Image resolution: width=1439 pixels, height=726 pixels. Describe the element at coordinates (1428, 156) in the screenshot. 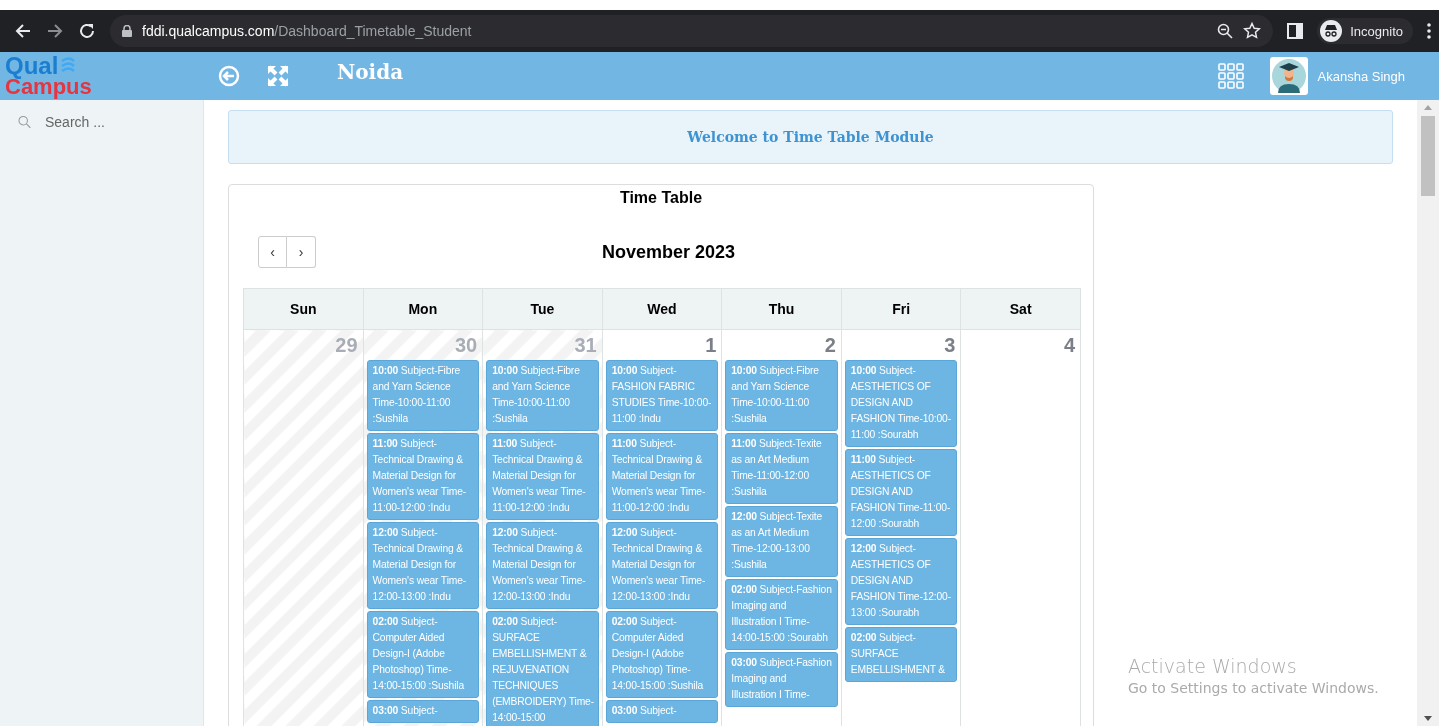

I see `scrollbar-thumb` at that location.